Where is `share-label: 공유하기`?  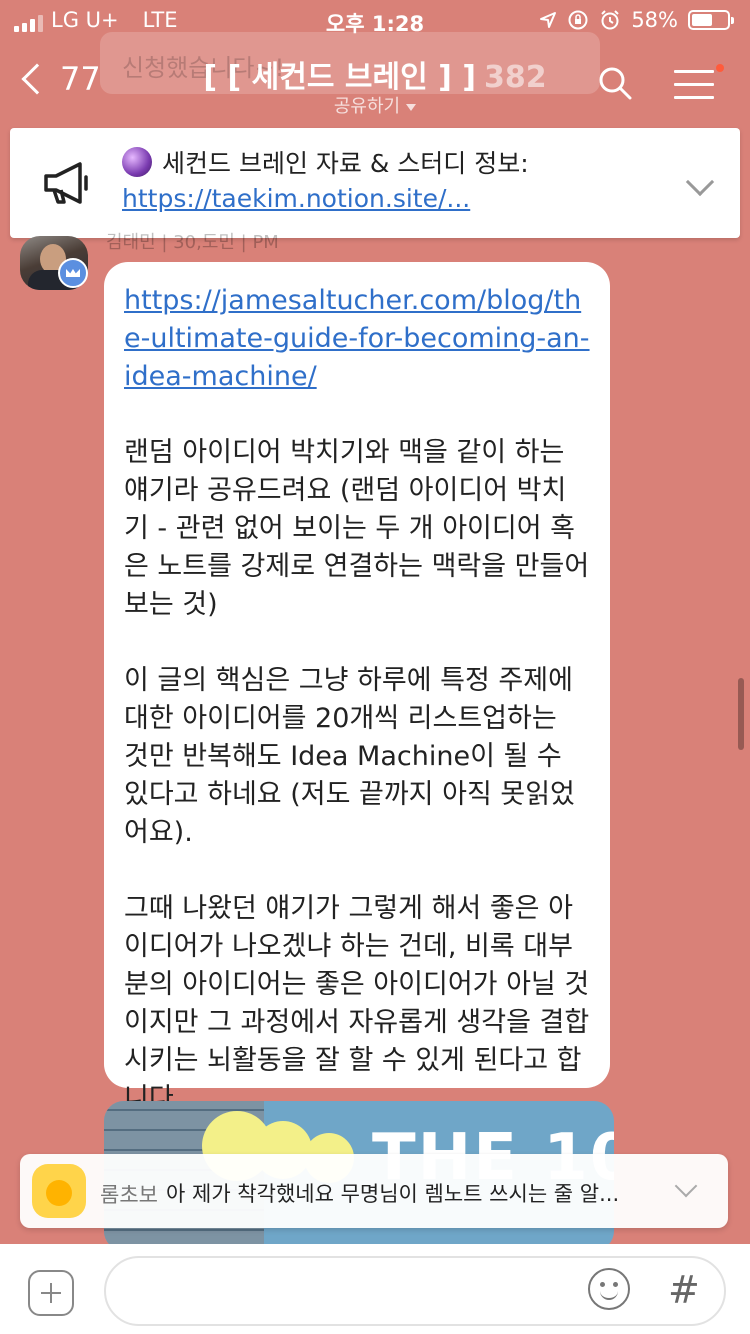 share-label: 공유하기 is located at coordinates (367, 106).